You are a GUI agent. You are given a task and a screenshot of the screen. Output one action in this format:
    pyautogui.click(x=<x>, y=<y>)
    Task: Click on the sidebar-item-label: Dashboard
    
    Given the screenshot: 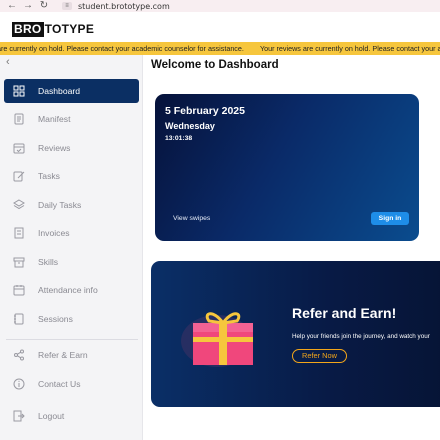 What is the action you would take?
    pyautogui.click(x=59, y=91)
    